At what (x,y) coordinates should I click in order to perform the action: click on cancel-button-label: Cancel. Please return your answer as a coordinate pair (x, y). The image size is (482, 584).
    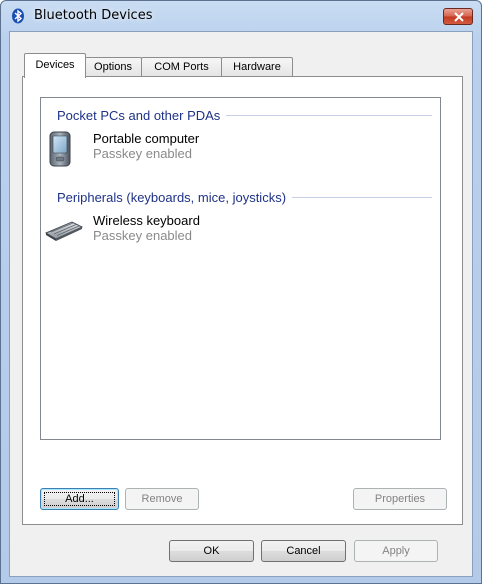
    Looking at the image, I should click on (303, 551).